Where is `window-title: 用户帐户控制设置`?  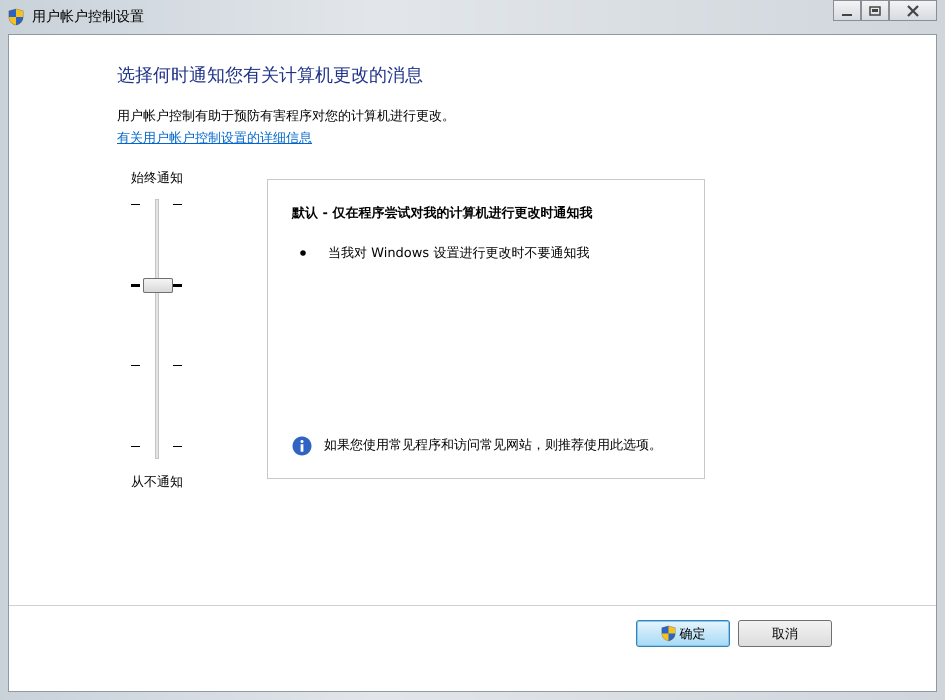
window-title: 用户帐户控制设置 is located at coordinates (88, 17).